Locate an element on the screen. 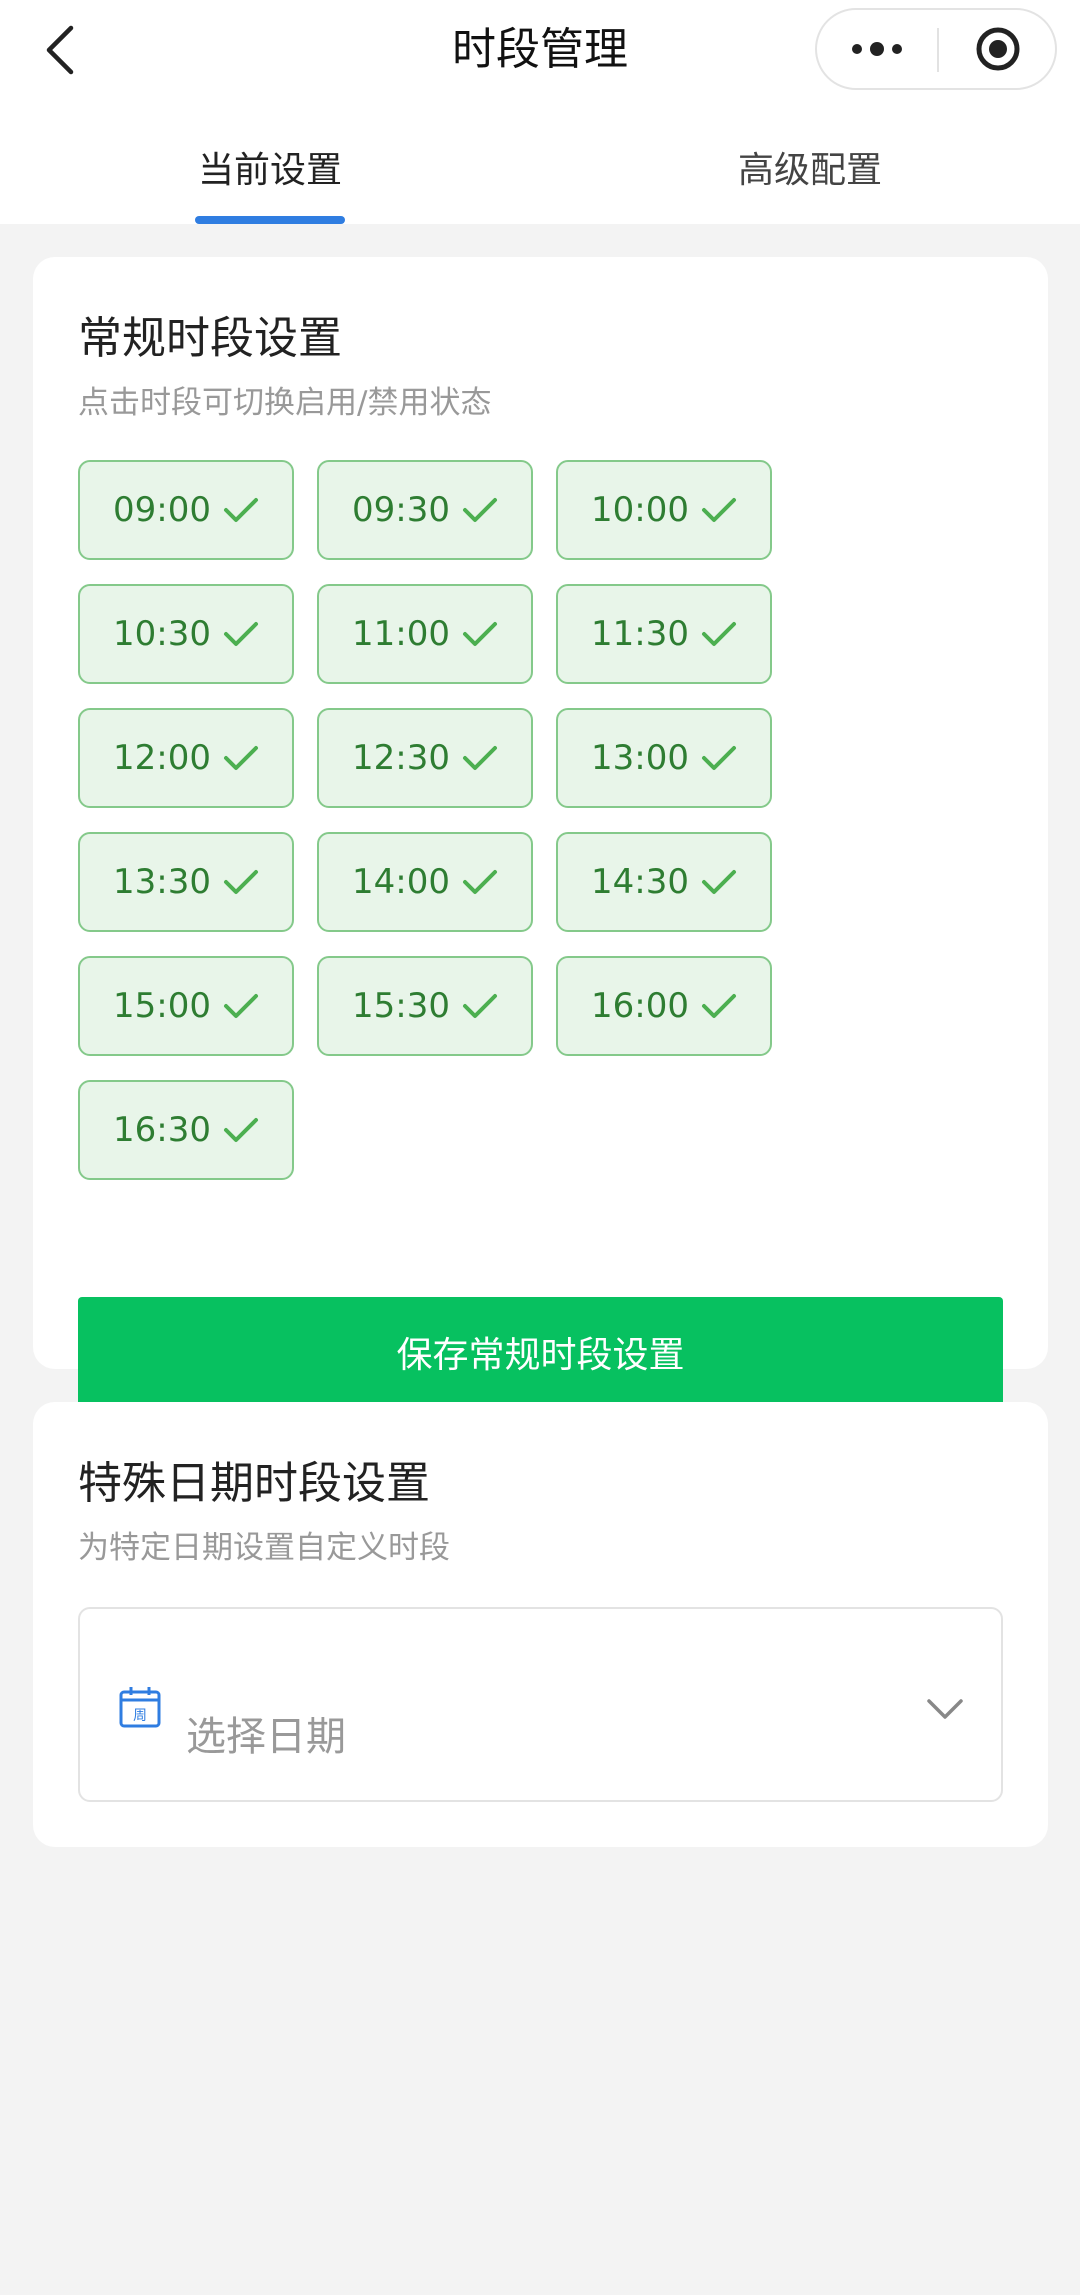 The width and height of the screenshot is (1080, 2295). more-button is located at coordinates (877, 49).